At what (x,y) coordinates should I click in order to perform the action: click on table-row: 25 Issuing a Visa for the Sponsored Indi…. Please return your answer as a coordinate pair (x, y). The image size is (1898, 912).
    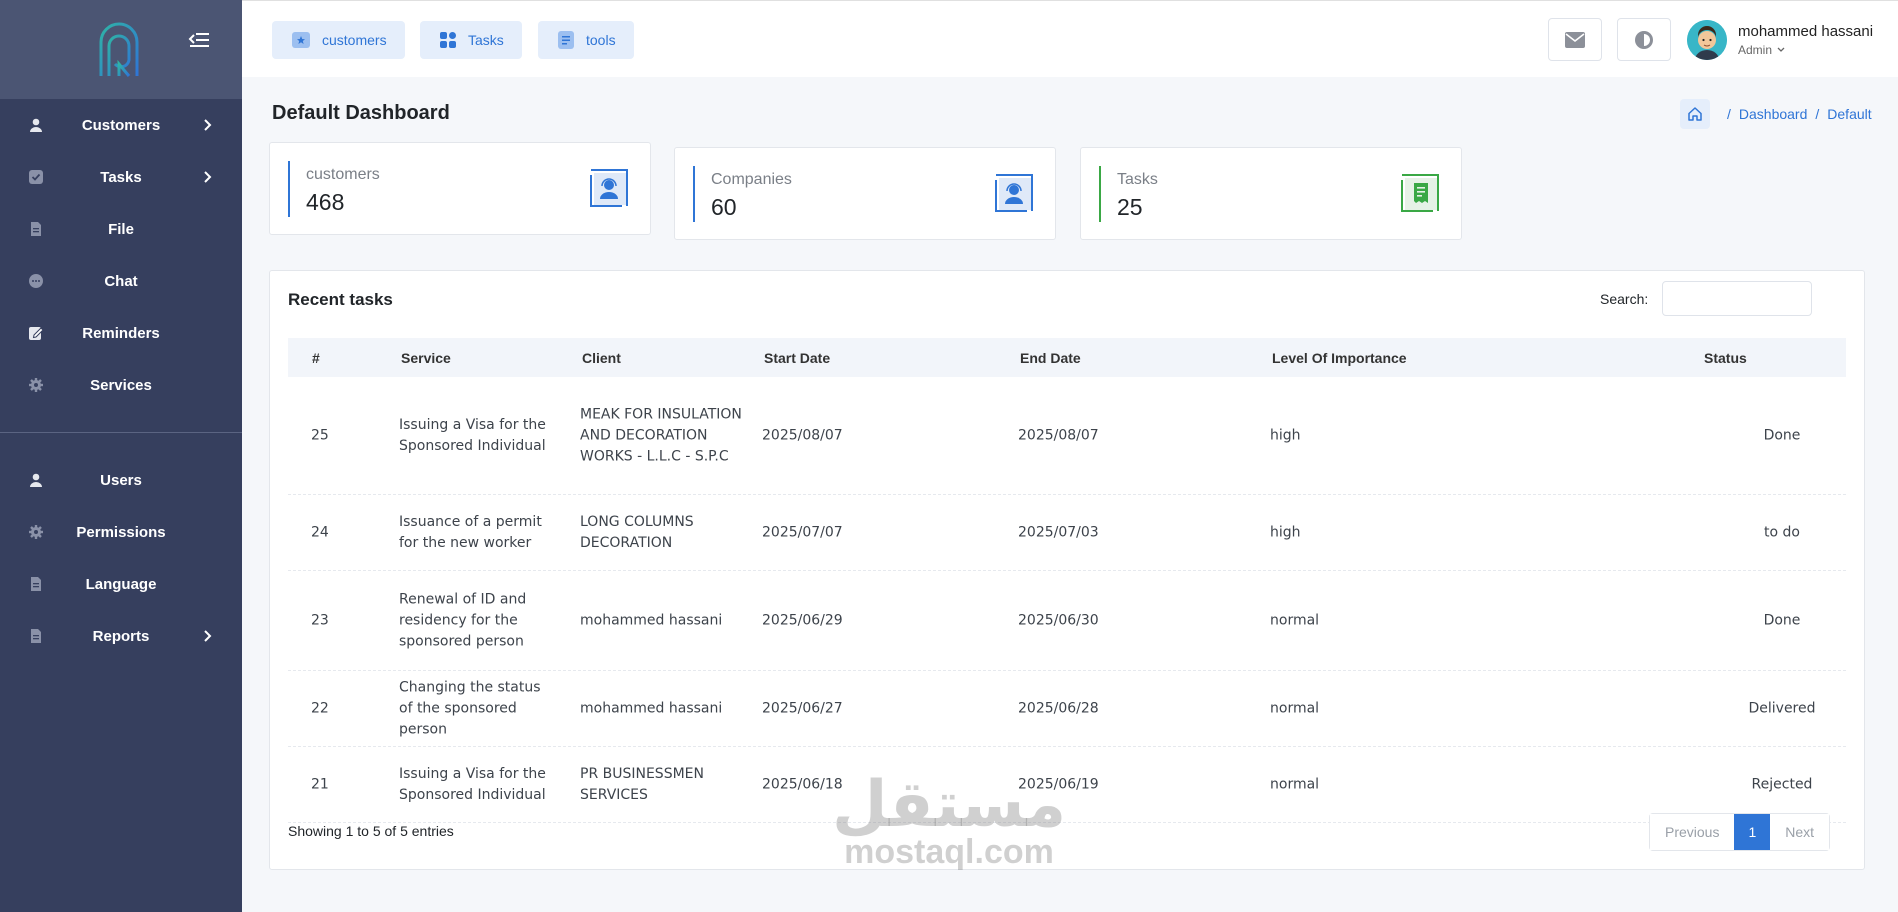
    Looking at the image, I should click on (1067, 436).